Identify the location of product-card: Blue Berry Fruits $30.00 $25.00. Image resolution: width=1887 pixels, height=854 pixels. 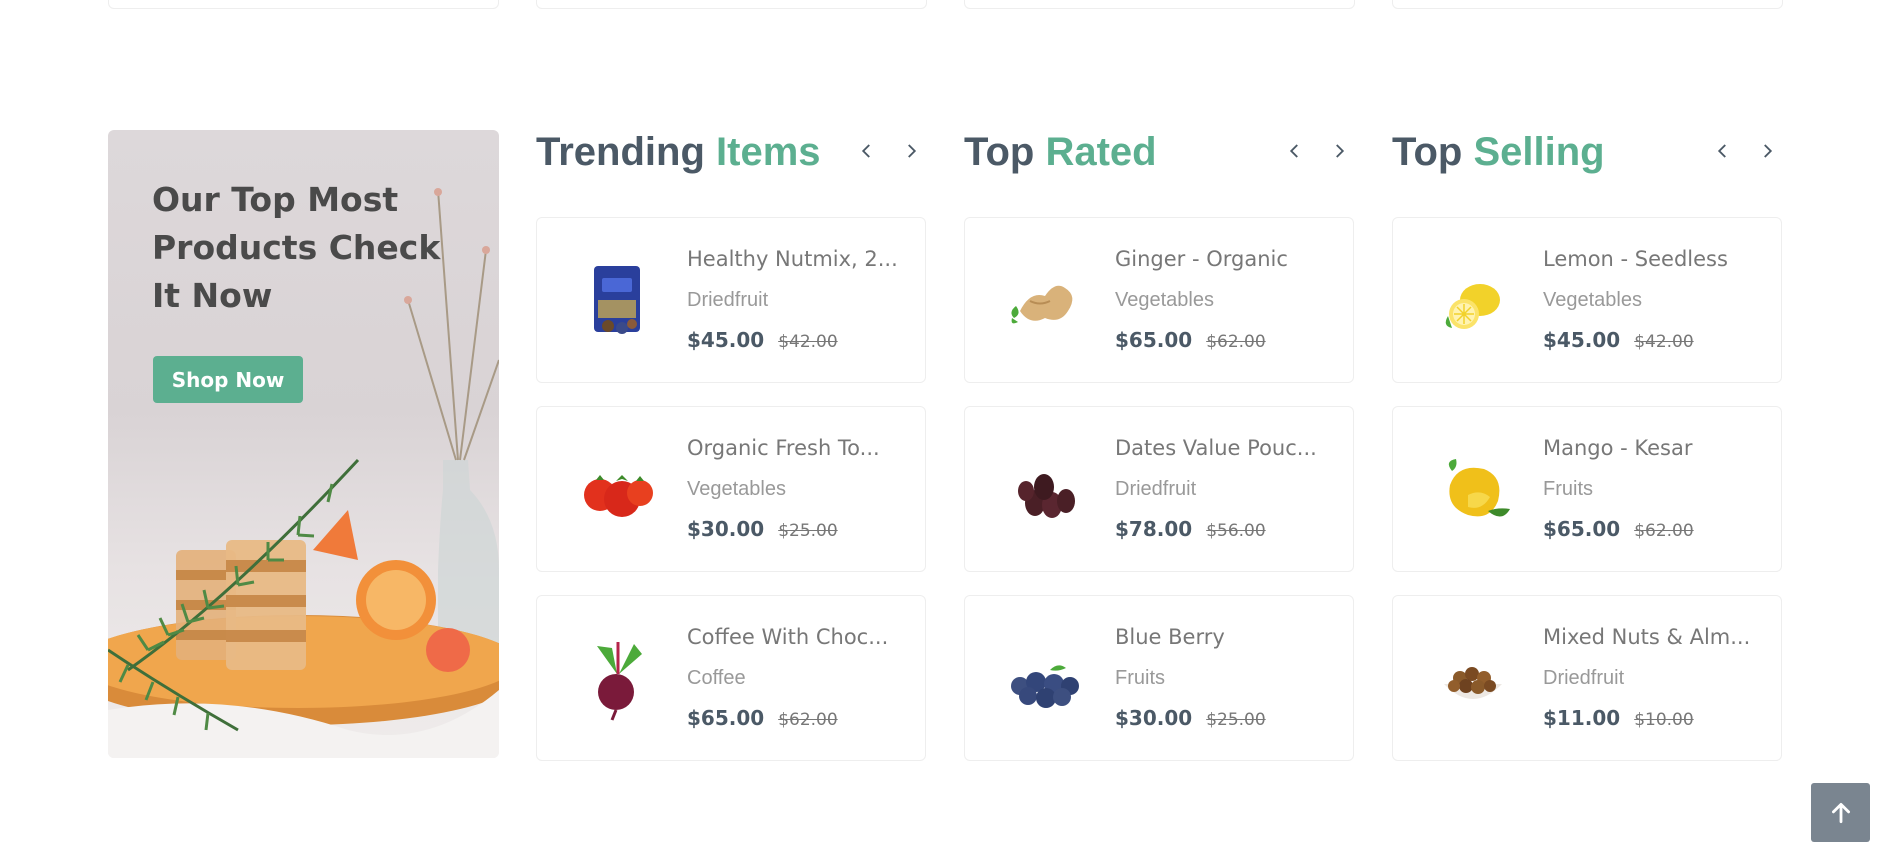
(1159, 678).